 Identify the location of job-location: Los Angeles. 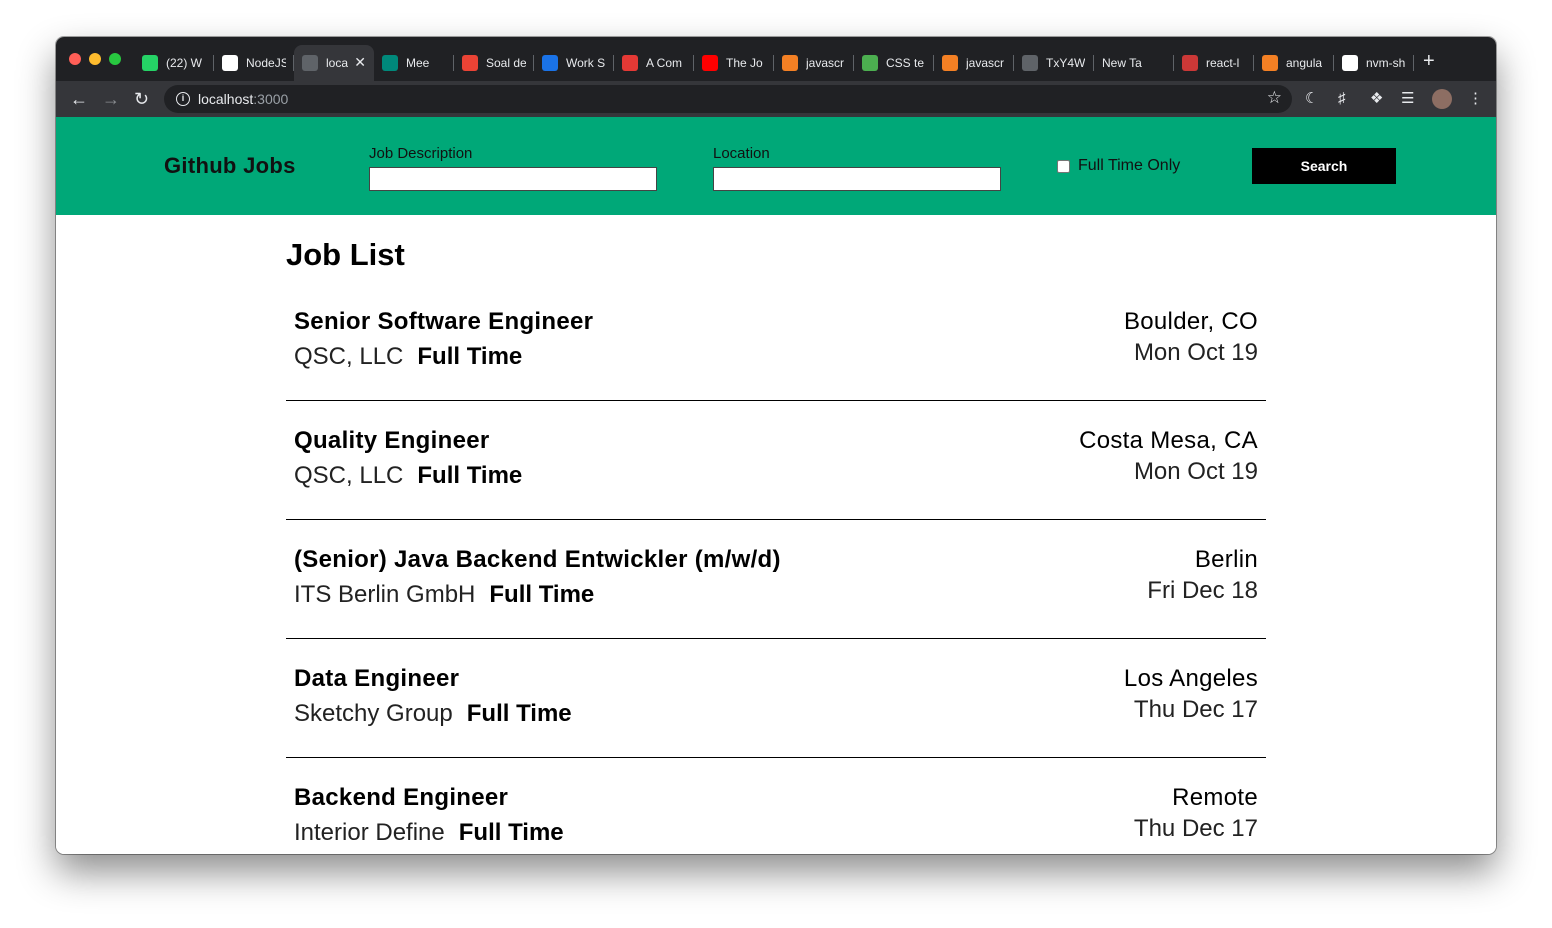
(1190, 678).